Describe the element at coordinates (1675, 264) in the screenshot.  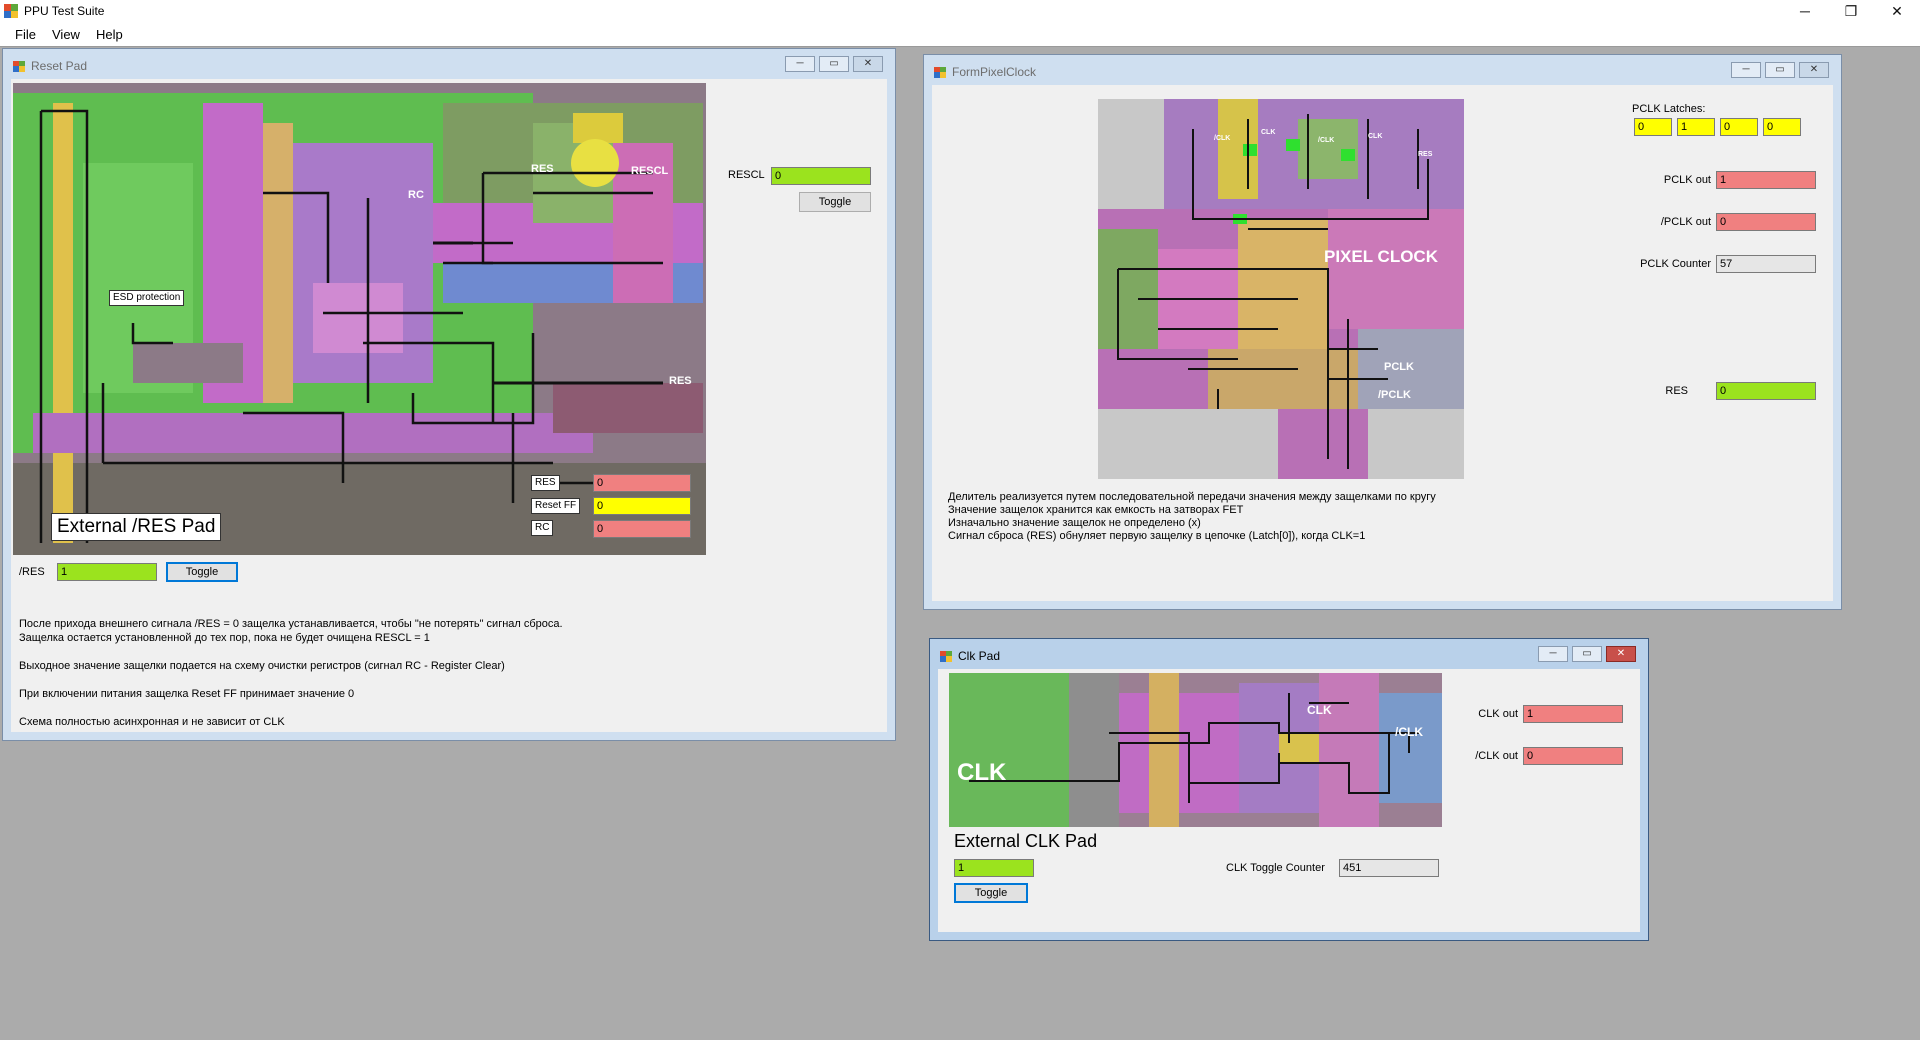
I see `pclk-counter-label: PCLK Counter` at that location.